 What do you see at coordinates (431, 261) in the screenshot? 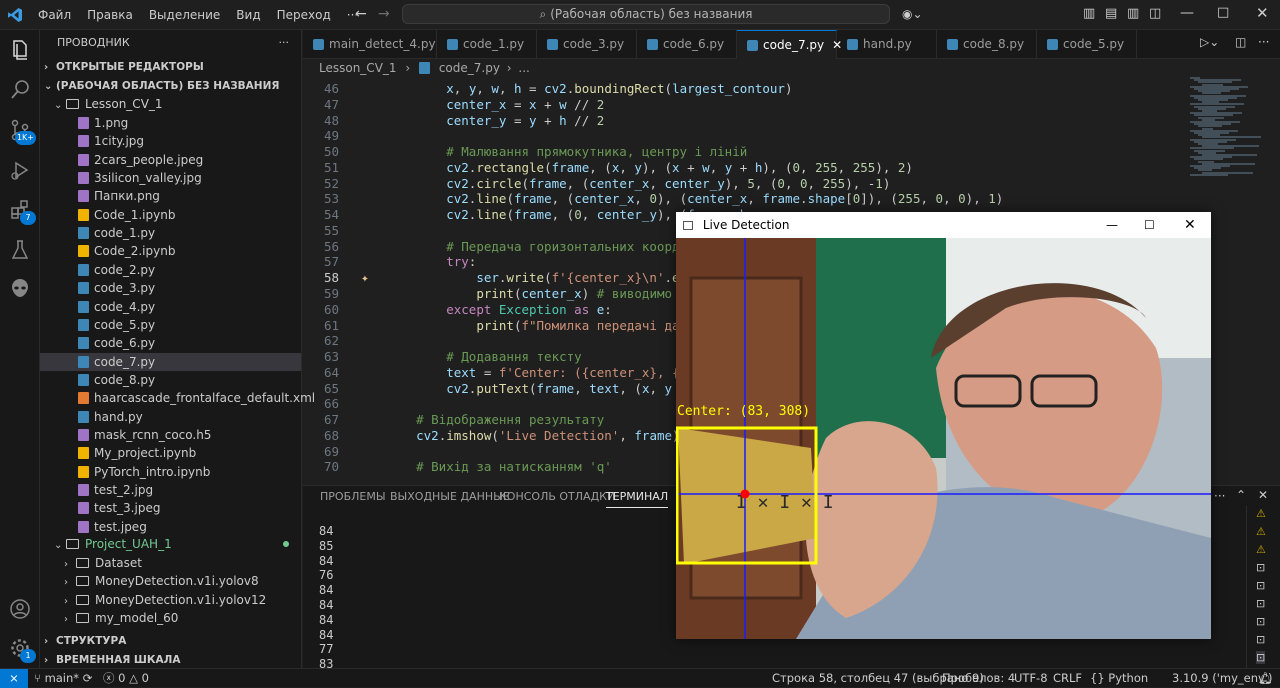
I see `code-line: try:` at bounding box center [431, 261].